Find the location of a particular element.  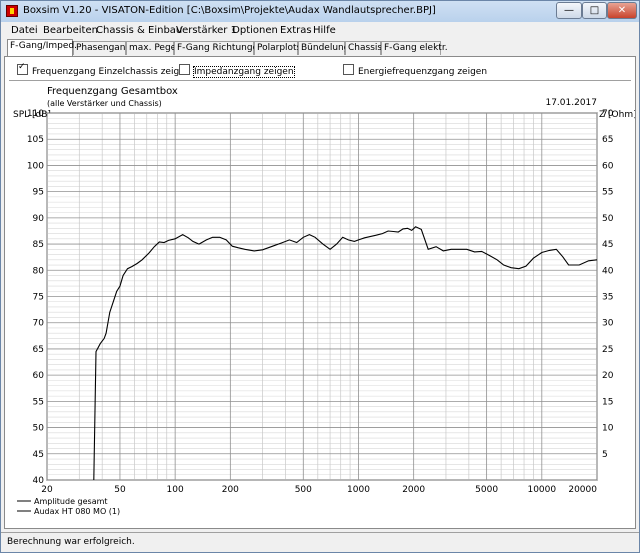

y2-tick-label: 55 is located at coordinates (607, 193).